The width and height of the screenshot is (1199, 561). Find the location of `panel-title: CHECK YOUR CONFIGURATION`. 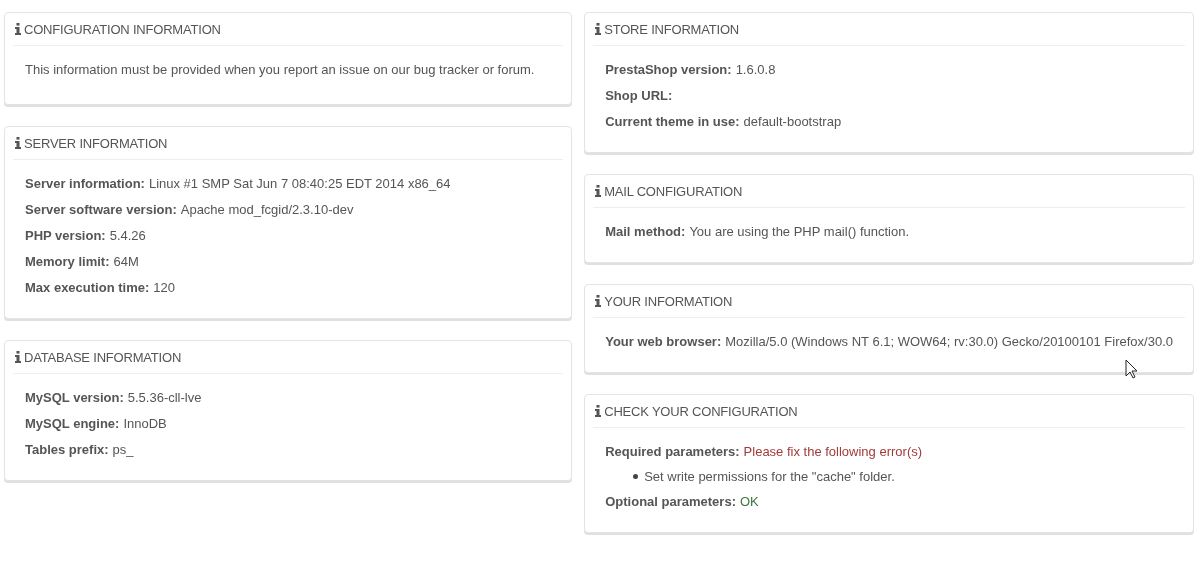

panel-title: CHECK YOUR CONFIGURATION is located at coordinates (701, 411).